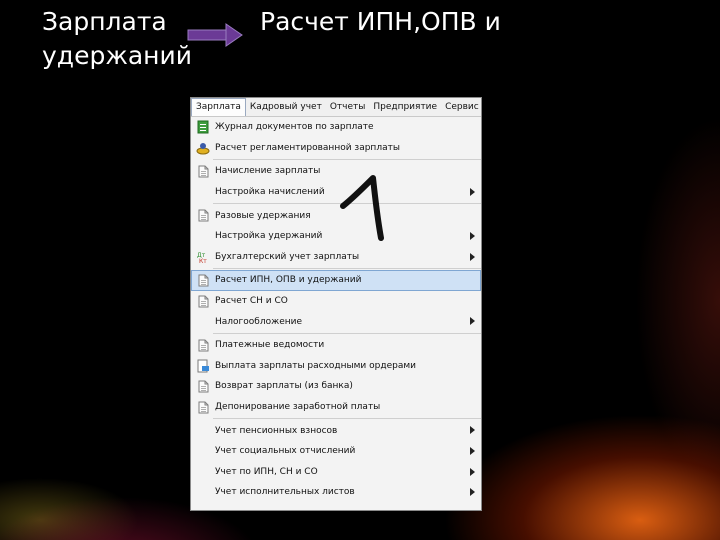 Image resolution: width=720 pixels, height=540 pixels. Describe the element at coordinates (286, 107) in the screenshot. I see `menubar-item-1: Кадровый учет` at that location.